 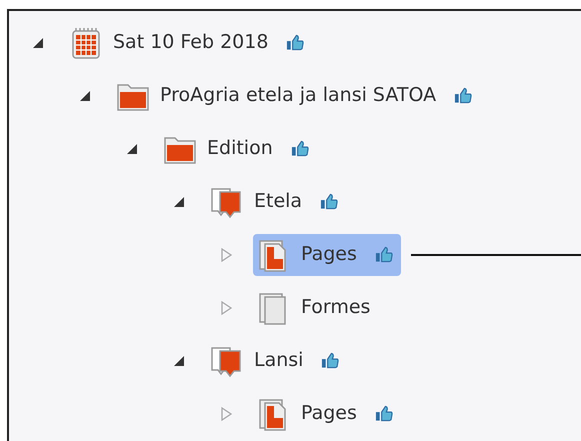 What do you see at coordinates (277, 361) in the screenshot?
I see `tree-item: Lansi` at bounding box center [277, 361].